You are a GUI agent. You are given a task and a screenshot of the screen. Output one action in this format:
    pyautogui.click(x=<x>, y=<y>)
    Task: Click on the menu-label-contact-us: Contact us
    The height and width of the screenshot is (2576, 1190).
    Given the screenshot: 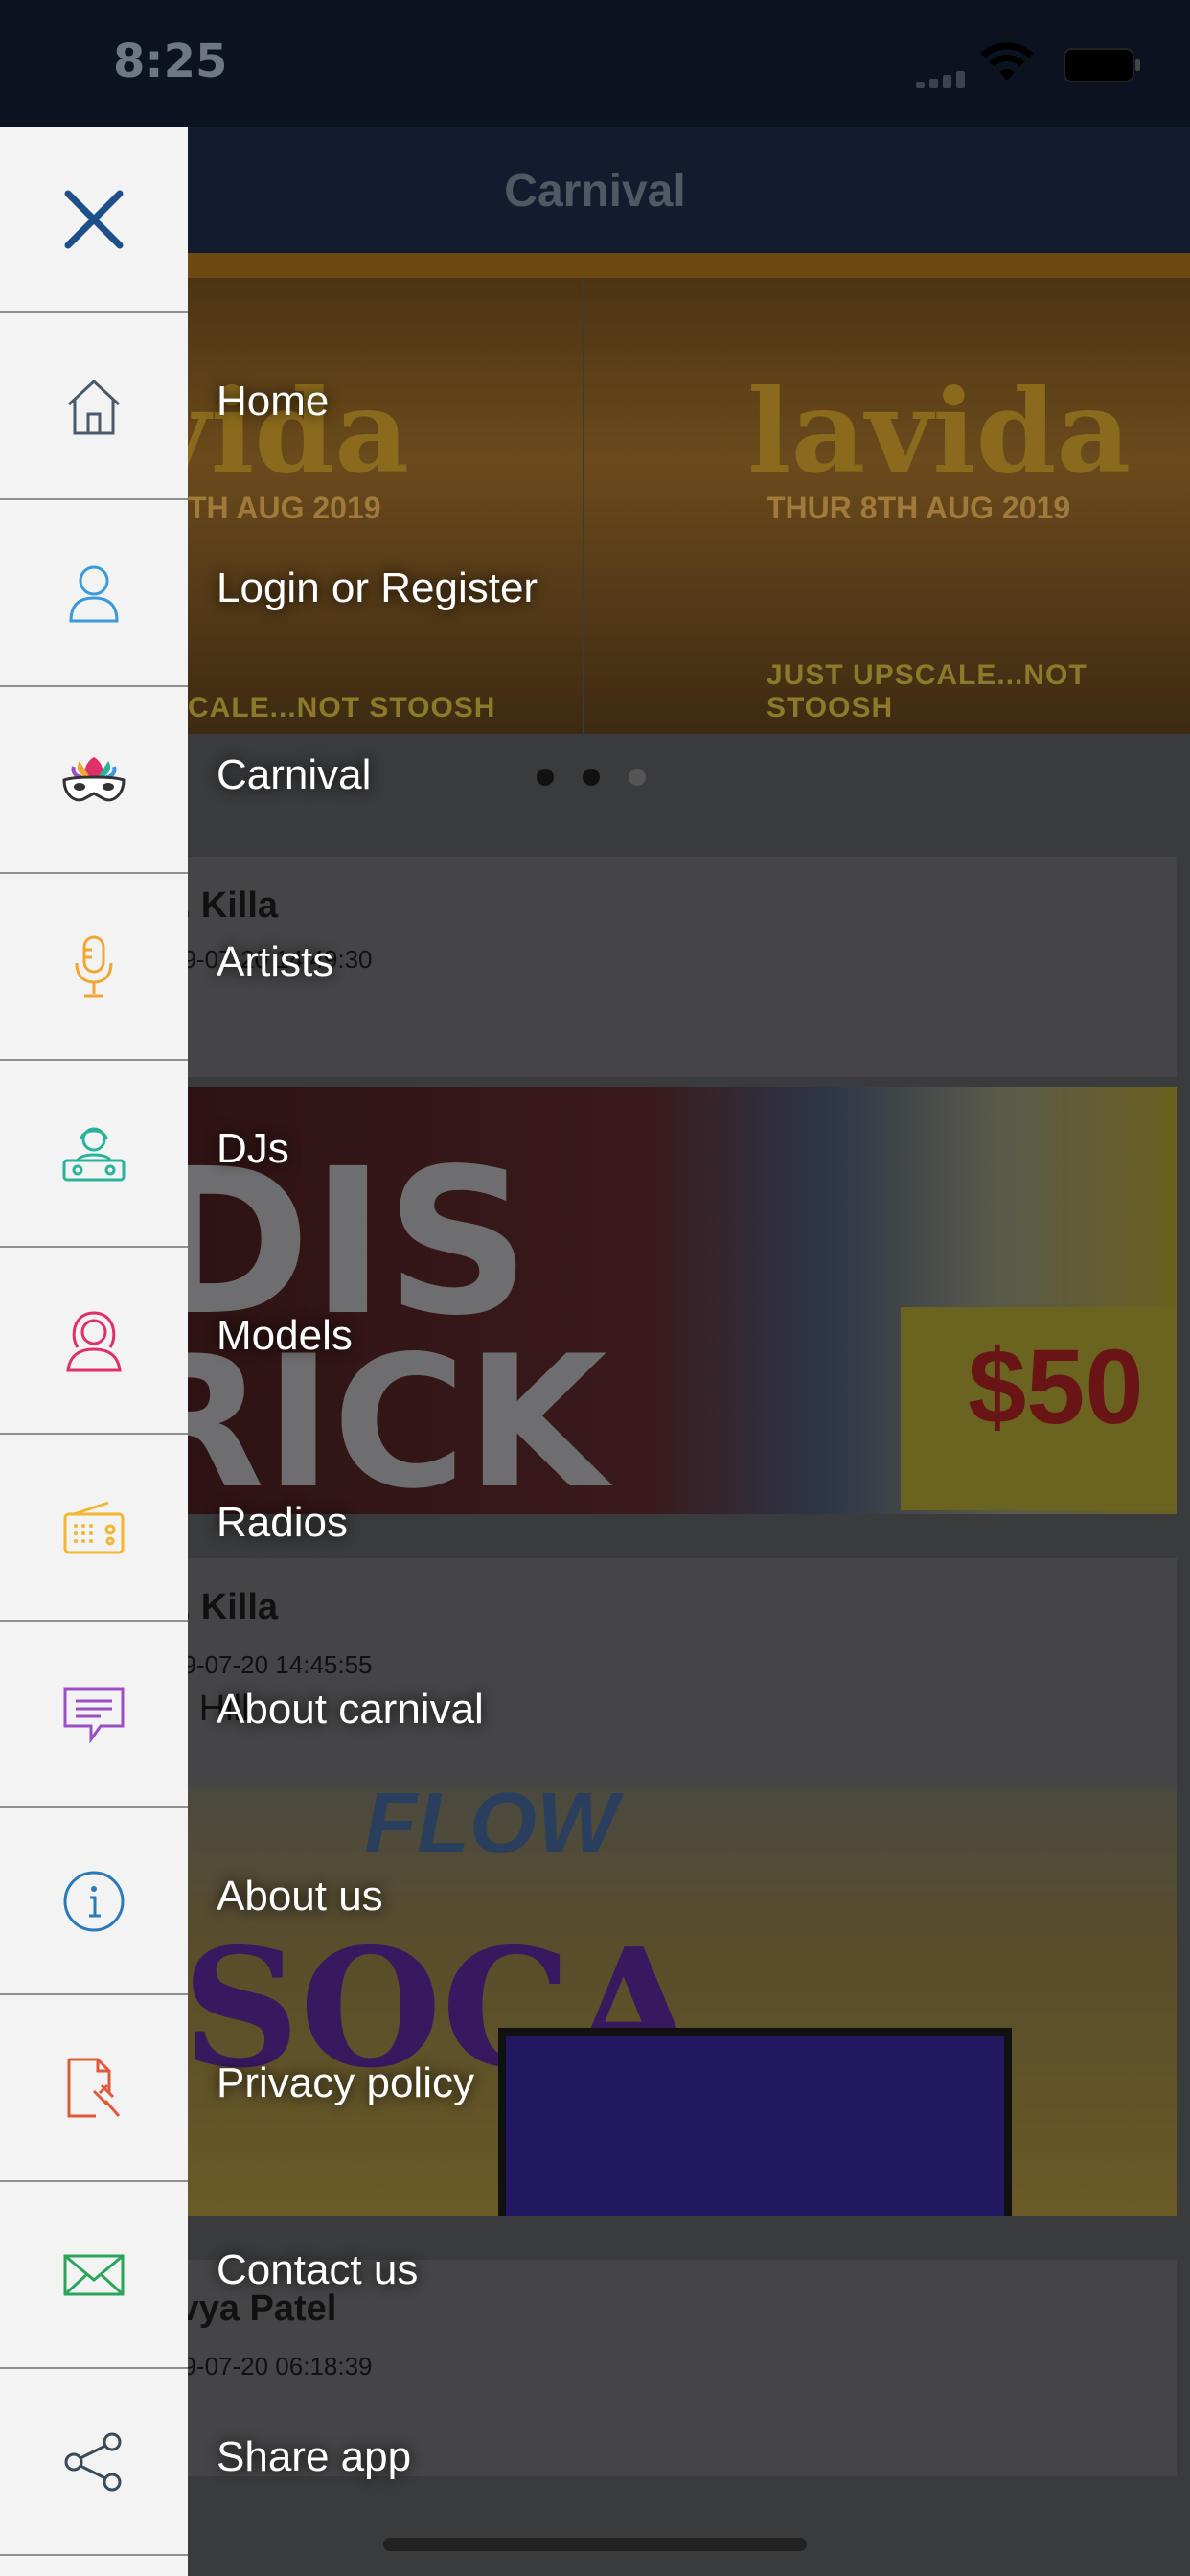 What is the action you would take?
    pyautogui.click(x=318, y=2270)
    